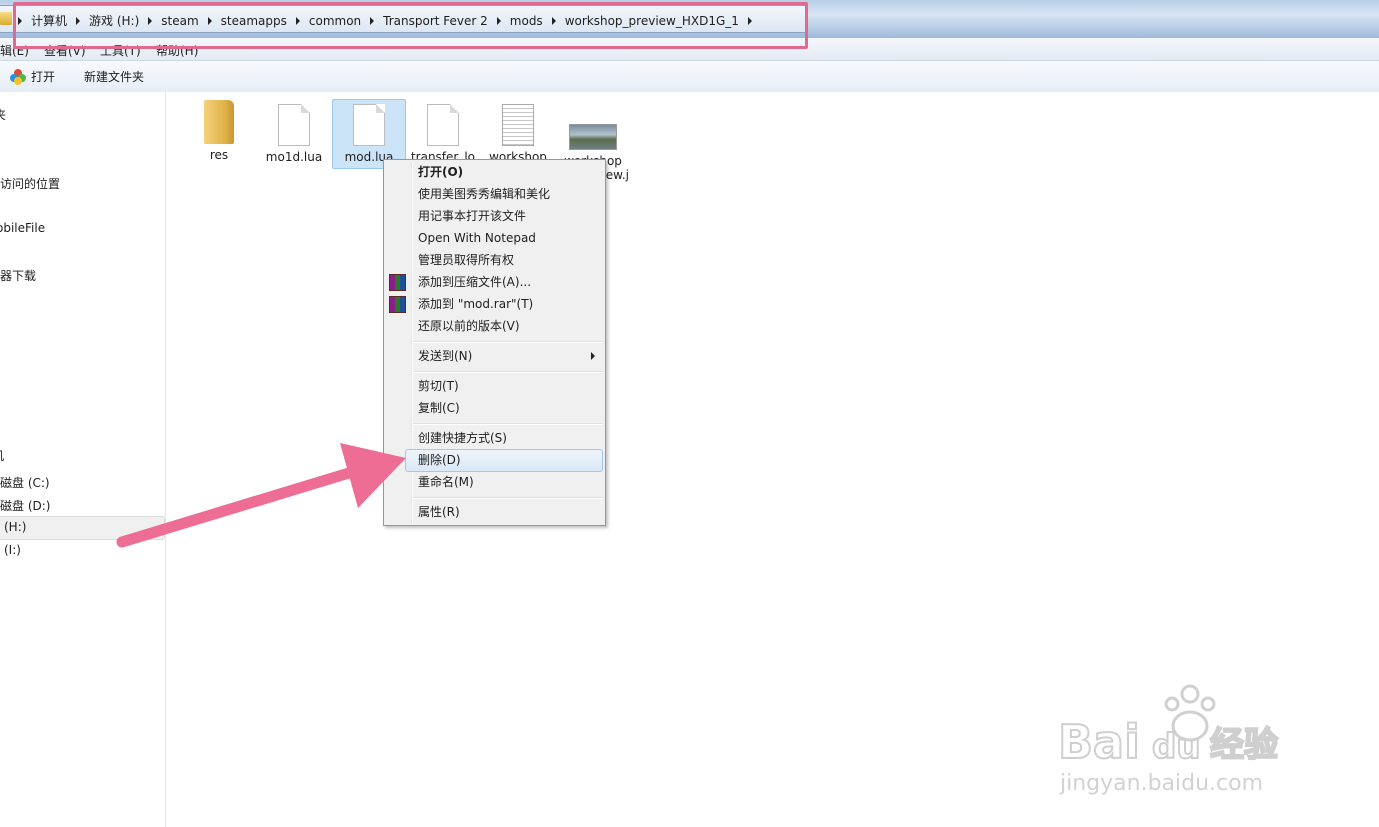 Image resolution: width=1379 pixels, height=827 pixels. What do you see at coordinates (1099, 742) in the screenshot?
I see `watermark-brand: Bai` at bounding box center [1099, 742].